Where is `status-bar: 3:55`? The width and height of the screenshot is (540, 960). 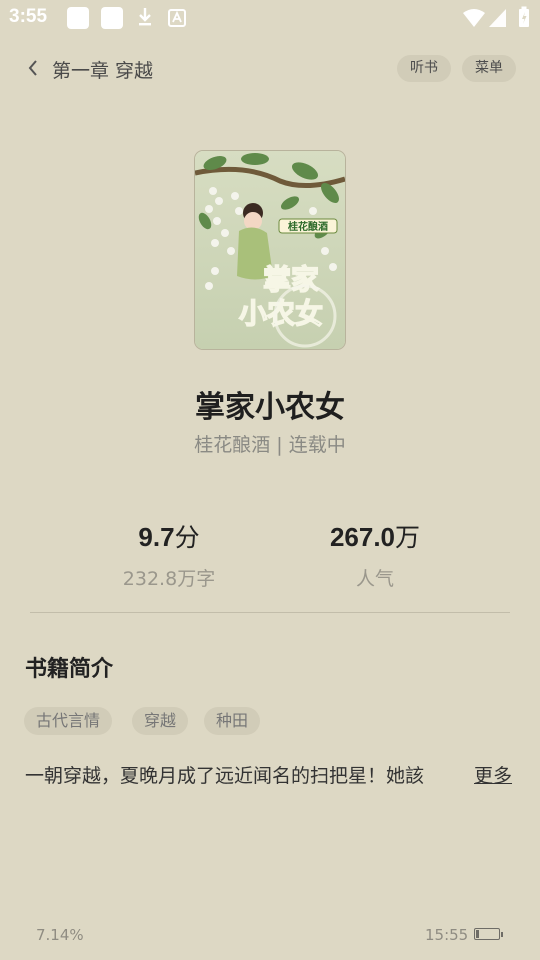
status-bar: 3:55 is located at coordinates (270, 18).